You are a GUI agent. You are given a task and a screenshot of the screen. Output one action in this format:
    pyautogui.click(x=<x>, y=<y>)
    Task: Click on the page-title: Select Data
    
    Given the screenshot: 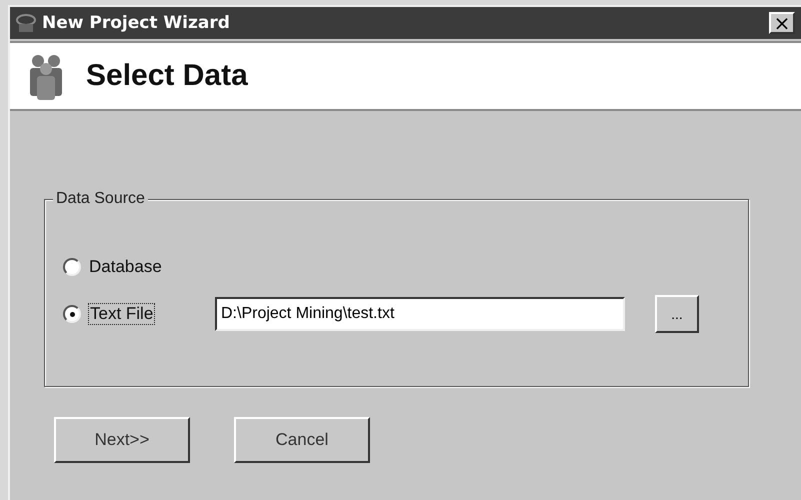 What is the action you would take?
    pyautogui.click(x=167, y=76)
    